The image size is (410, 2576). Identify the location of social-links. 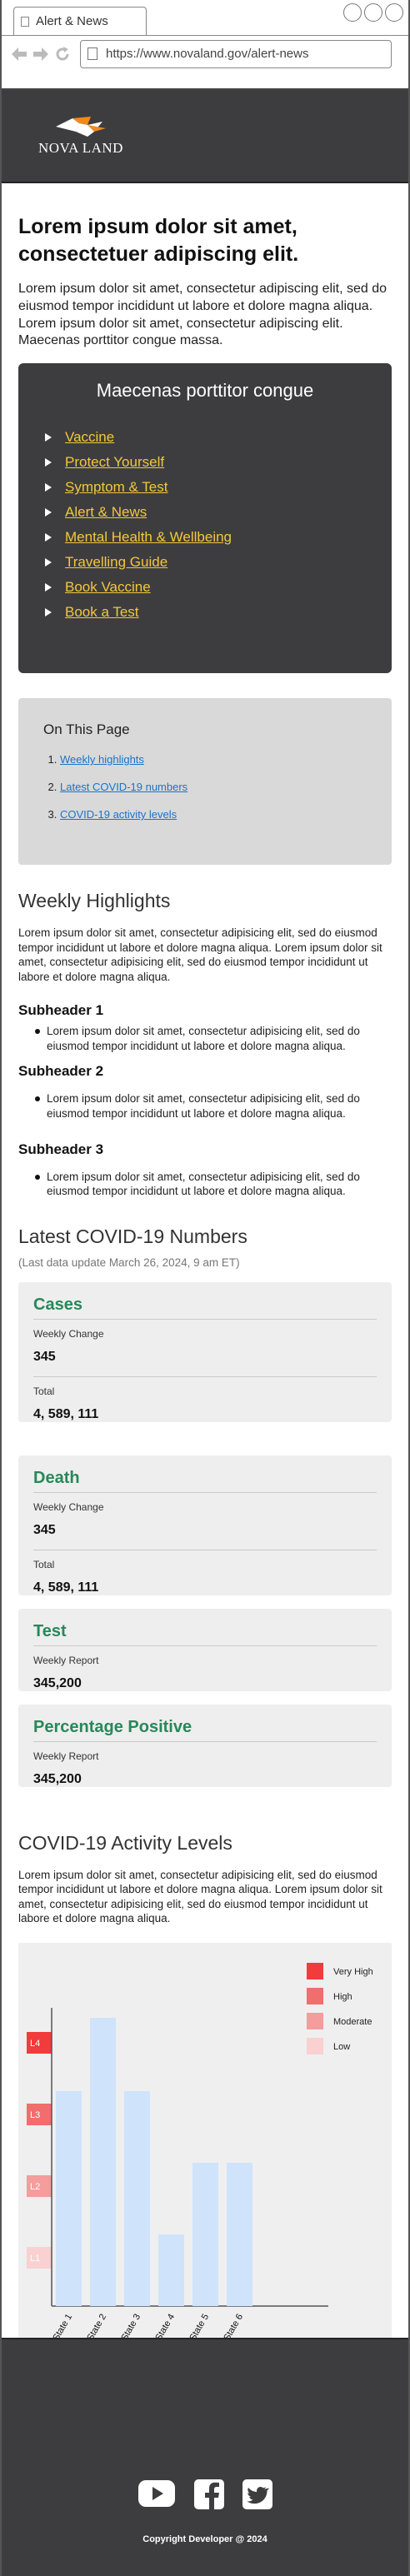
(205, 2494).